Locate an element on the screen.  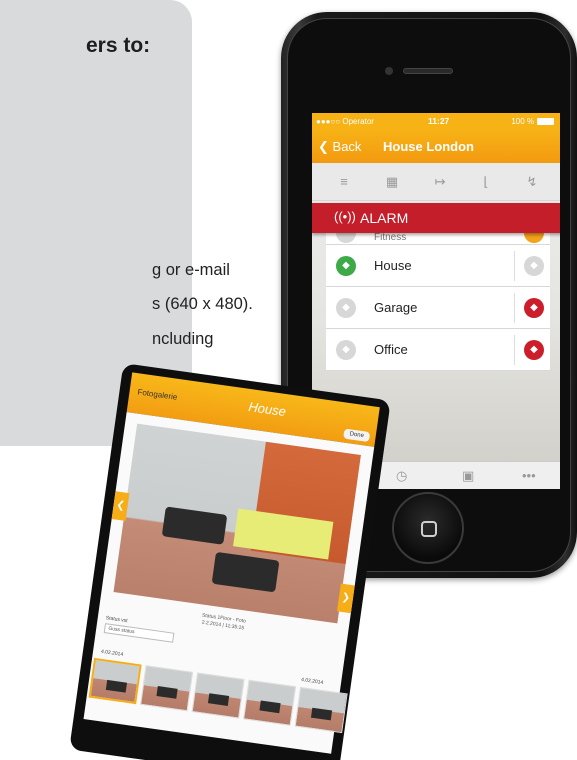
lock-name: House is located at coordinates (393, 265).